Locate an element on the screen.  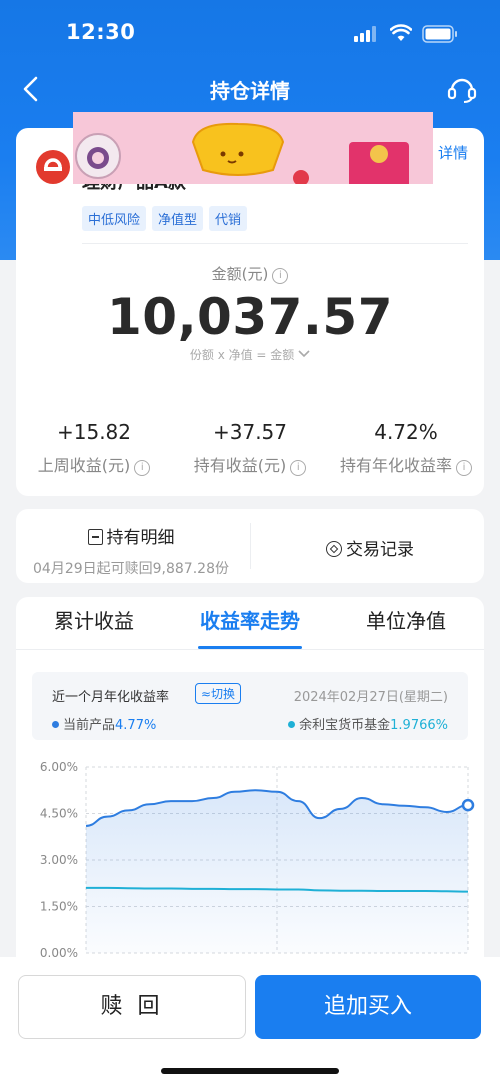
document-icon is located at coordinates (95, 537).